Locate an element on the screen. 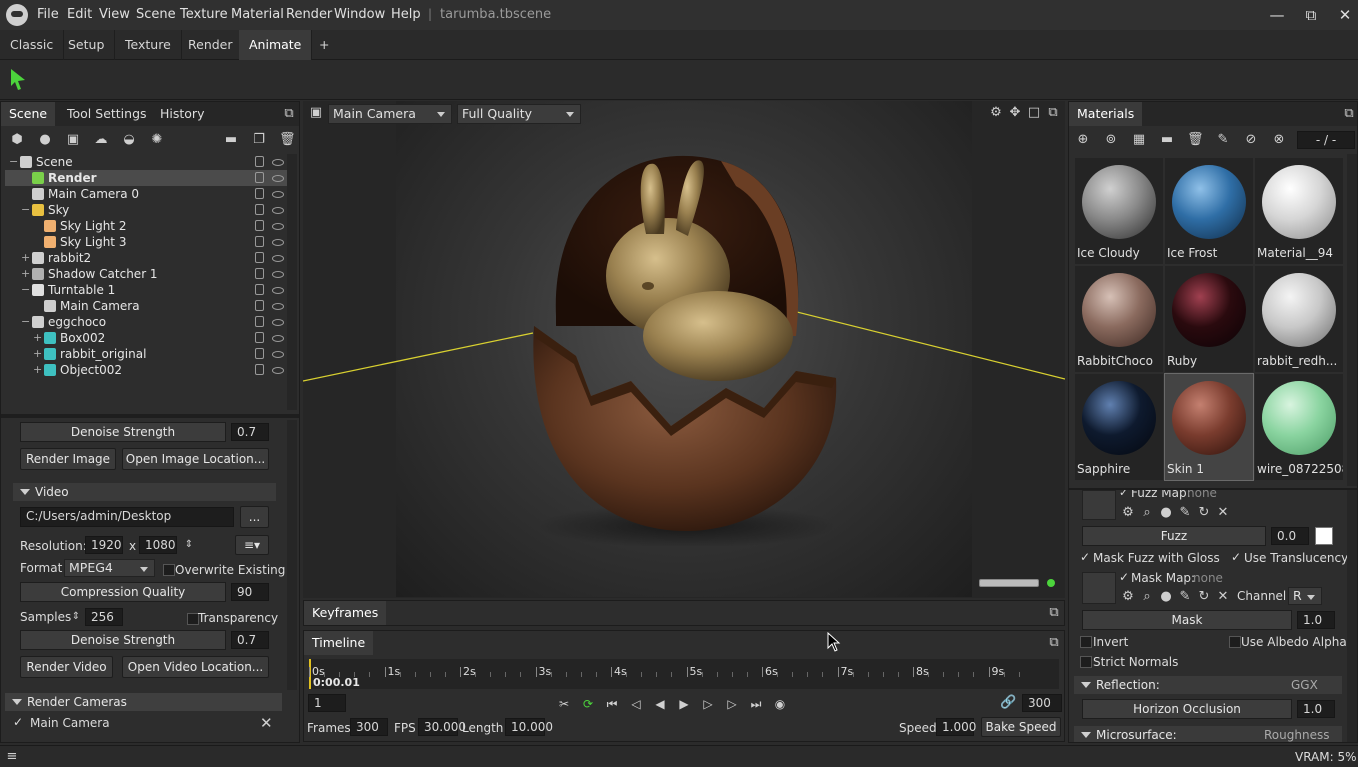 The height and width of the screenshot is (767, 1358). camera-select: Main Camera is located at coordinates (390, 114).